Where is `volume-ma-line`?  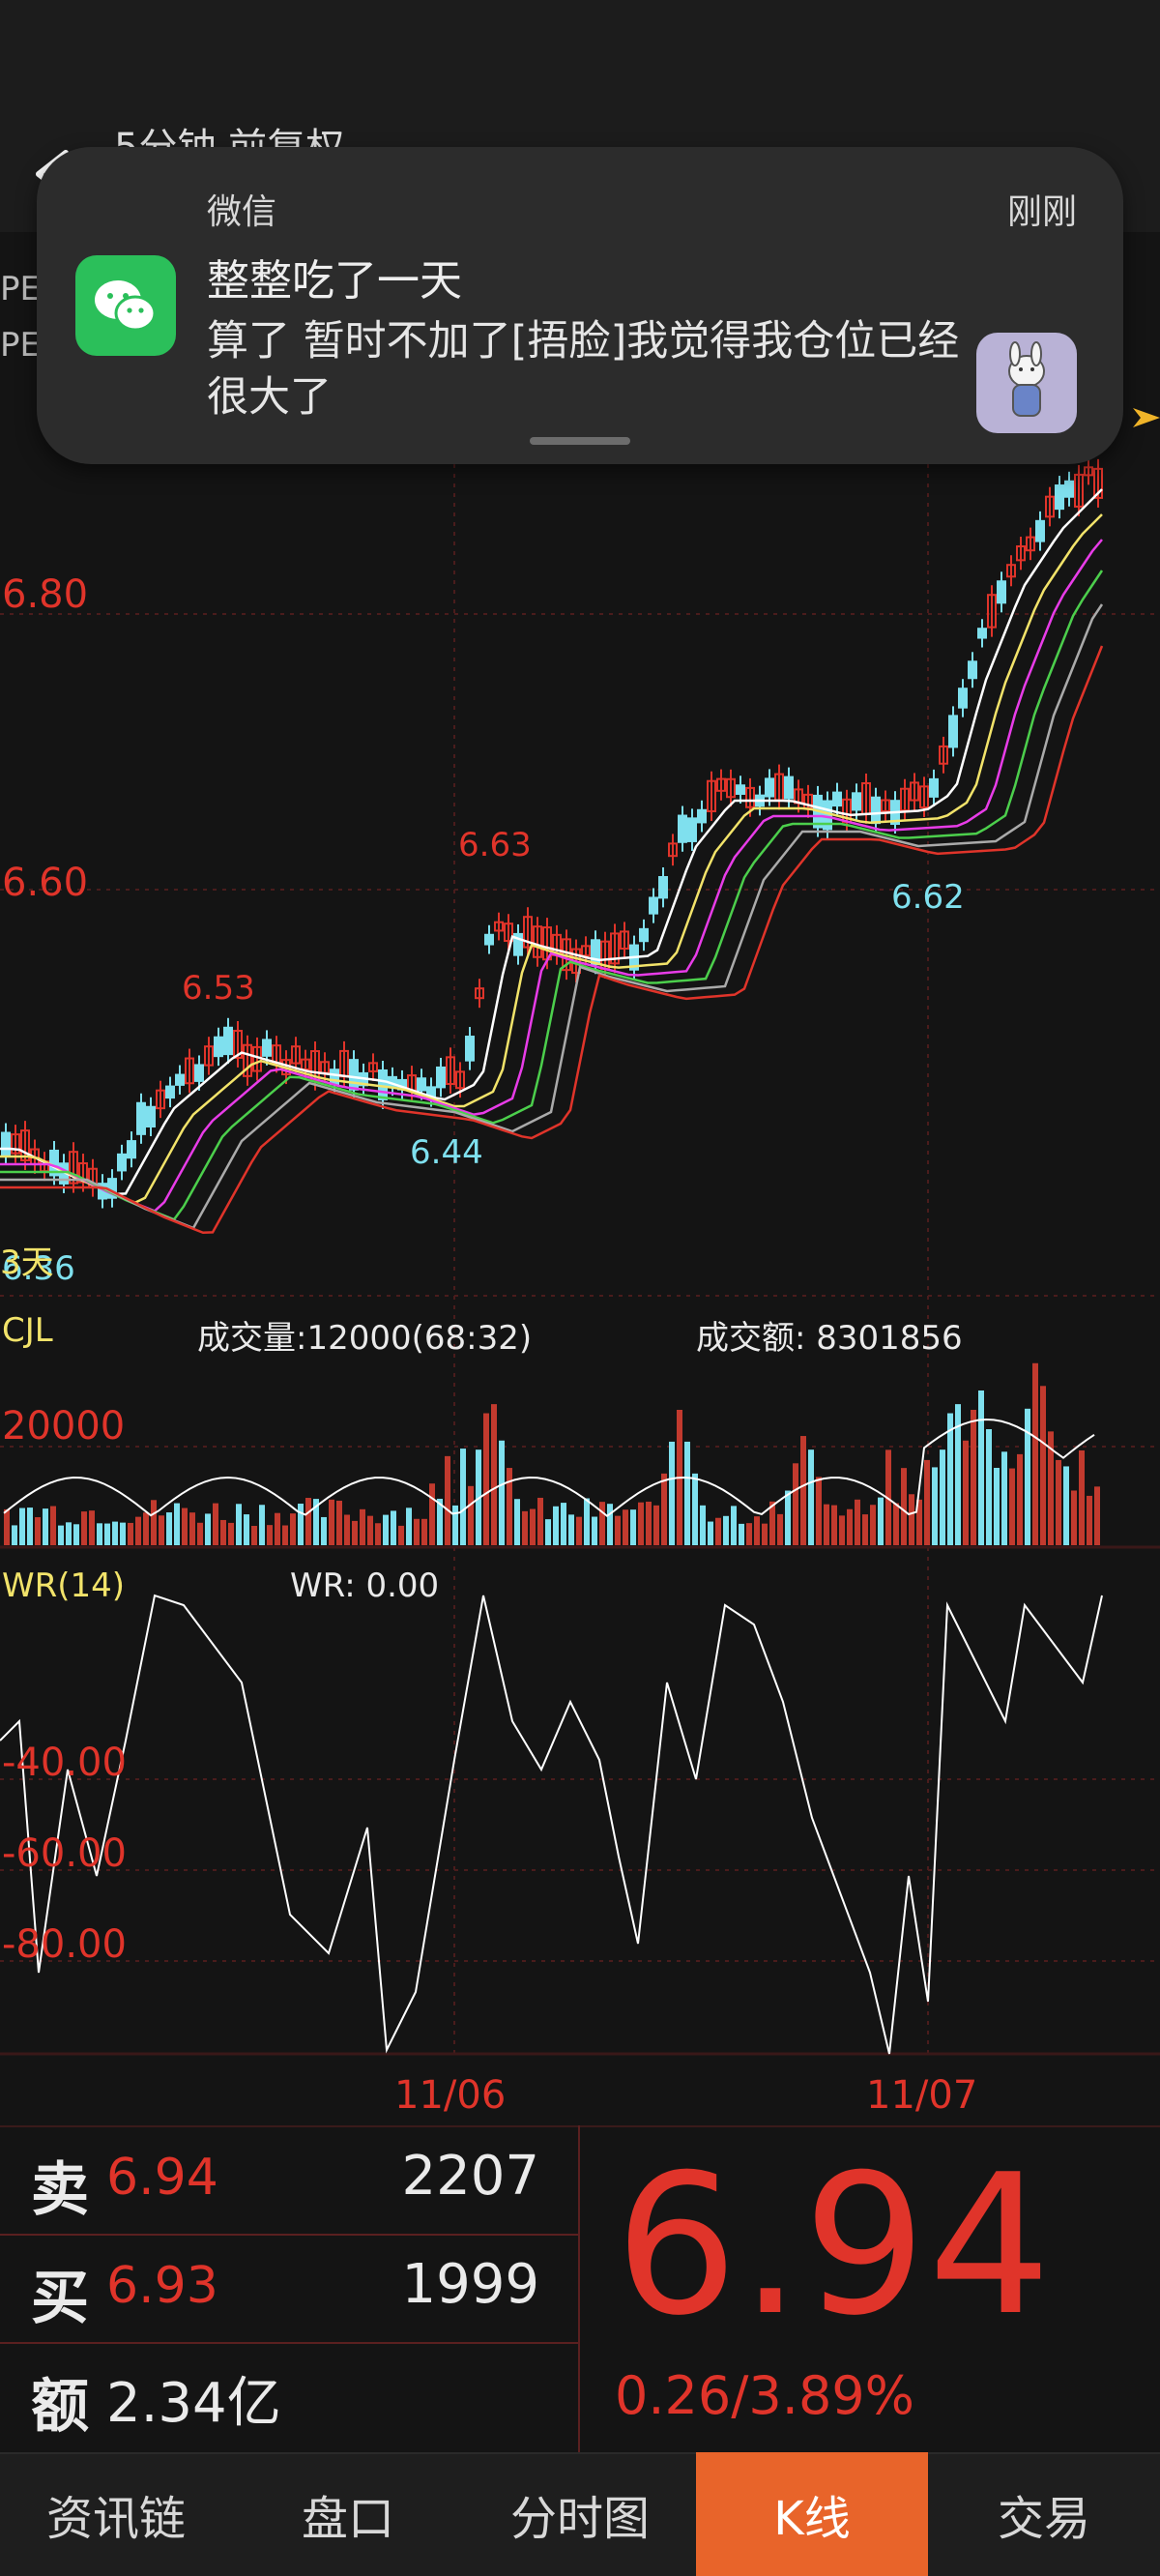 volume-ma-line is located at coordinates (549, 1468).